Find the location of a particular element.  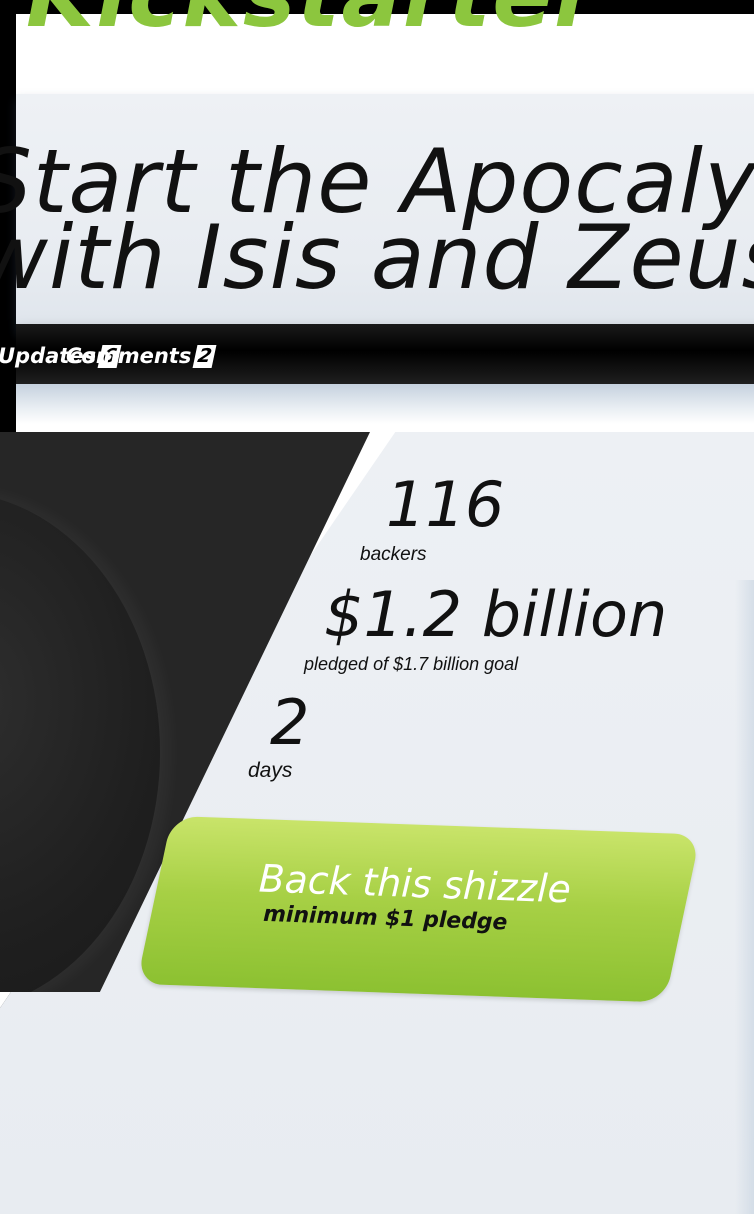

site-logo: Kickstarter is located at coordinates (312, 23).